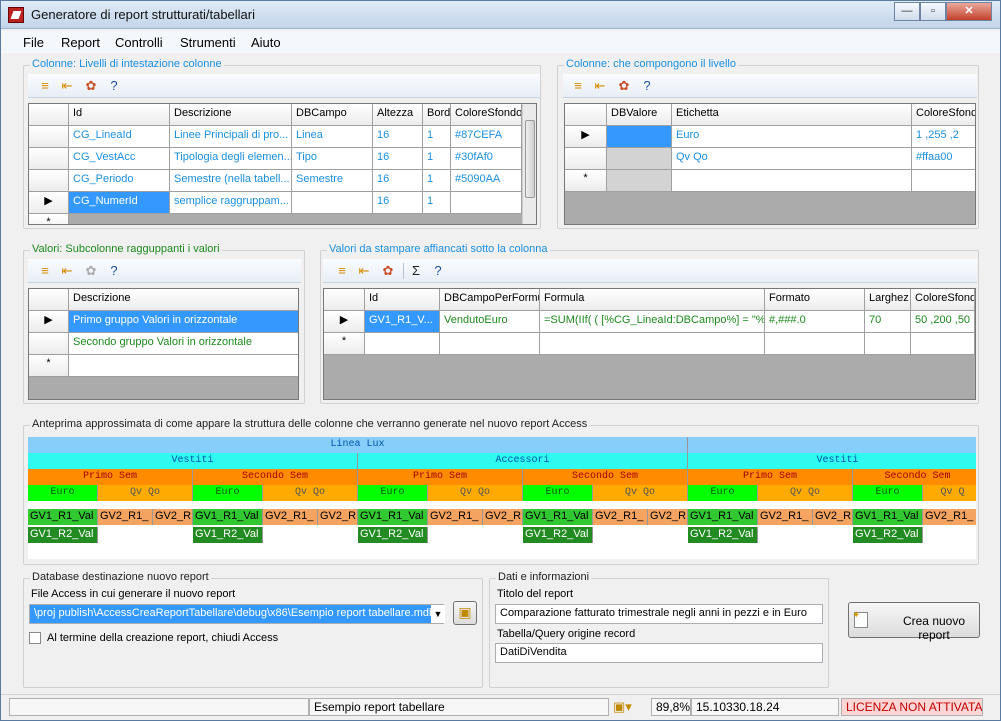  What do you see at coordinates (486, 181) in the screenshot?
I see `table-cell: #5090AA` at bounding box center [486, 181].